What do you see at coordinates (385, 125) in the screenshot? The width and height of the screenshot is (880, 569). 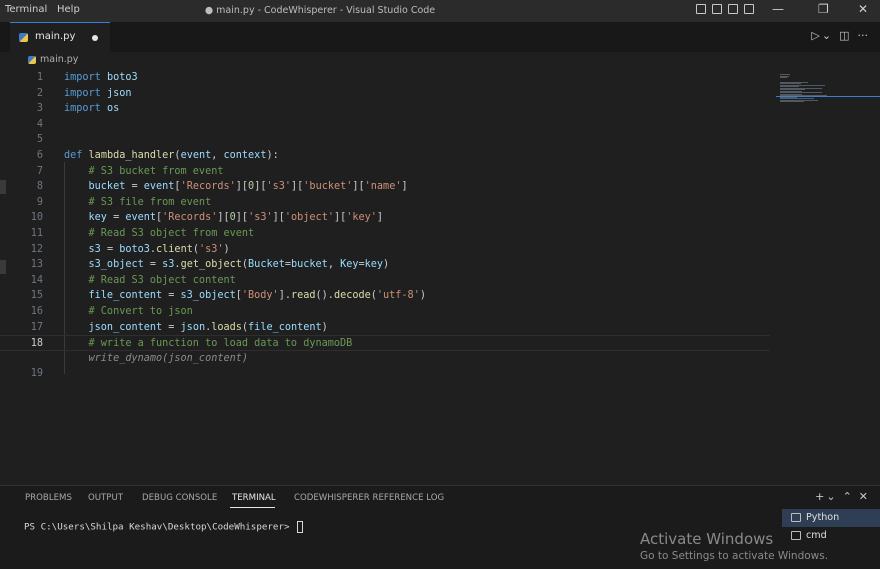 I see `code-line: 4` at bounding box center [385, 125].